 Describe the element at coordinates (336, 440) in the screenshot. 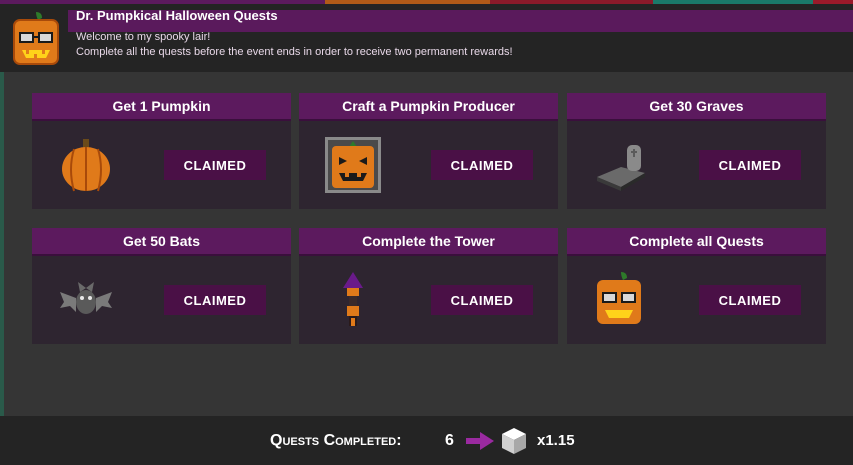

I see `quests-completed-label: Quests Completed:` at that location.